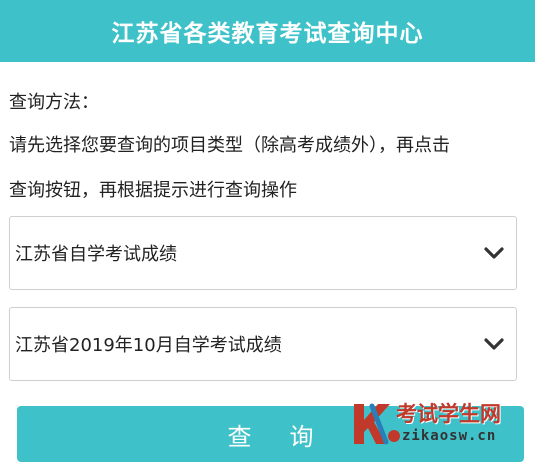  I want to click on instruction-text-line-1: 请先选择您要查询的项目类型（除高考成绩外），再点击, so click(229, 145).